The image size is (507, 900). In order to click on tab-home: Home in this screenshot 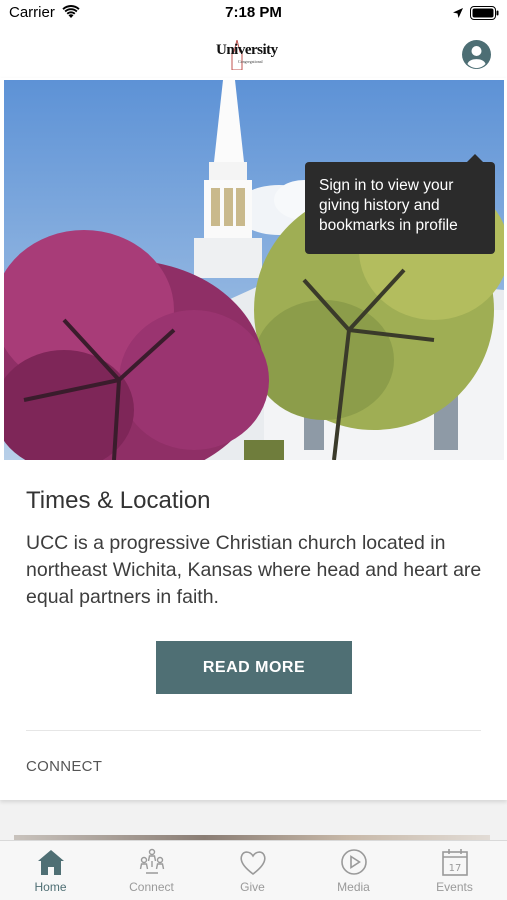, I will do `click(50, 873)`.